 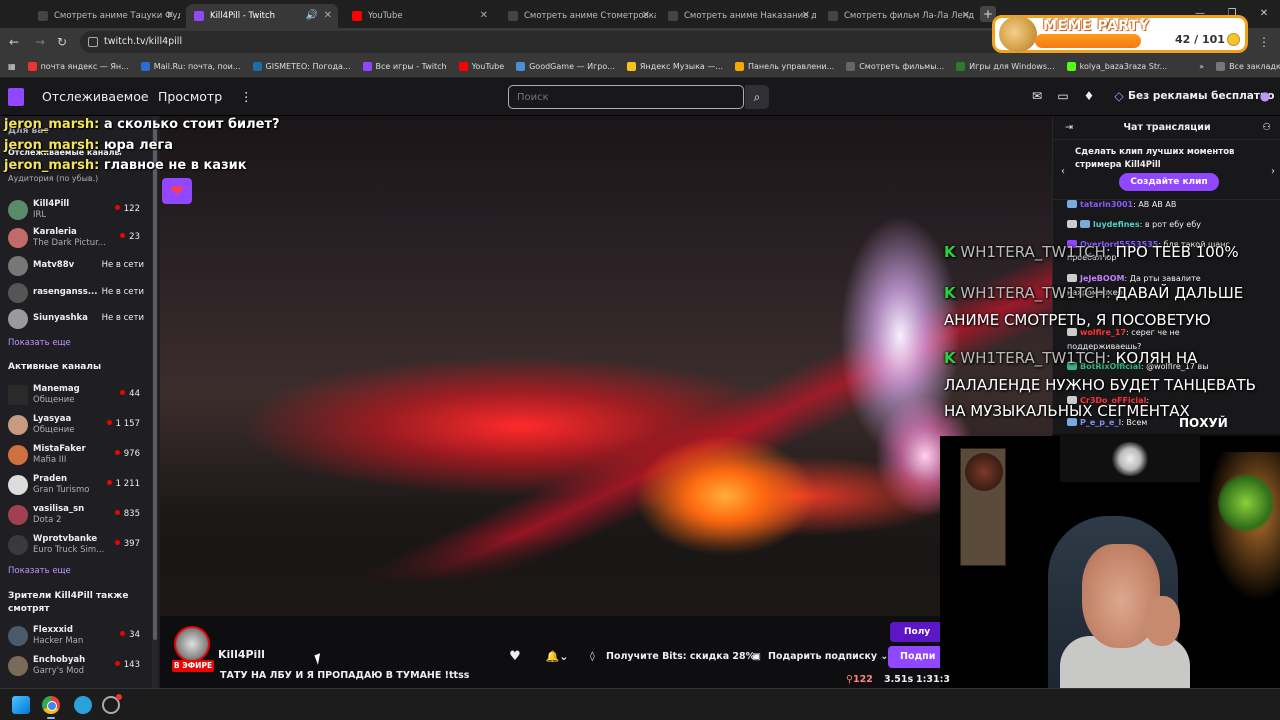 I want to click on chat-user: tatarin3001, so click(x=1106, y=204).